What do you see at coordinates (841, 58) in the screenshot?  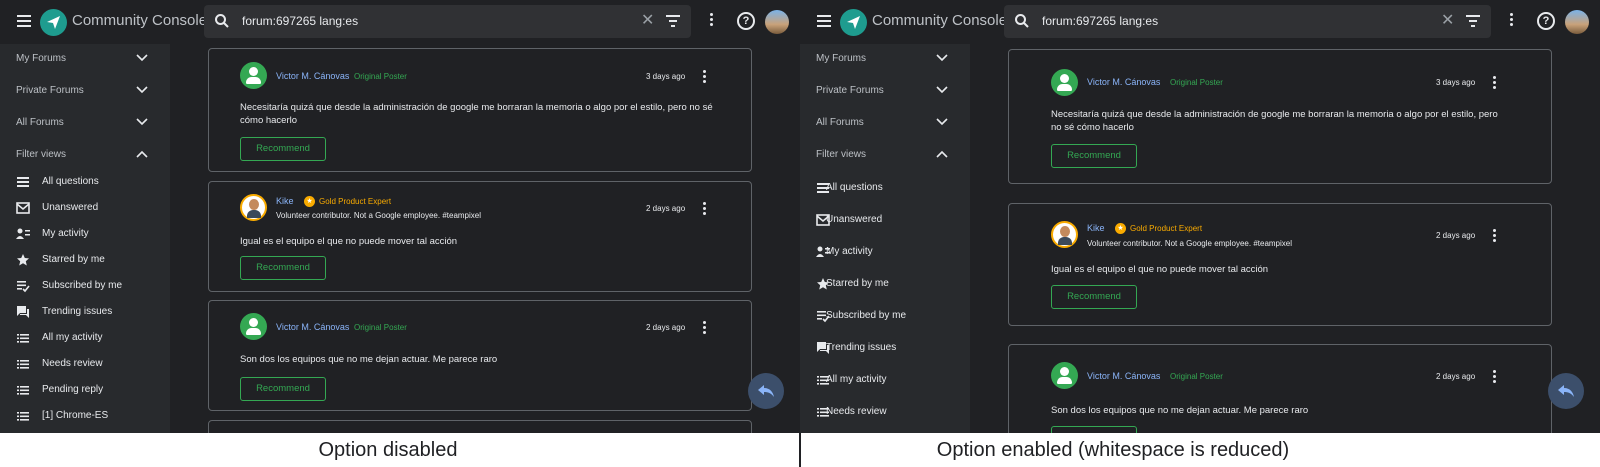 I see `section-label: My Forums` at bounding box center [841, 58].